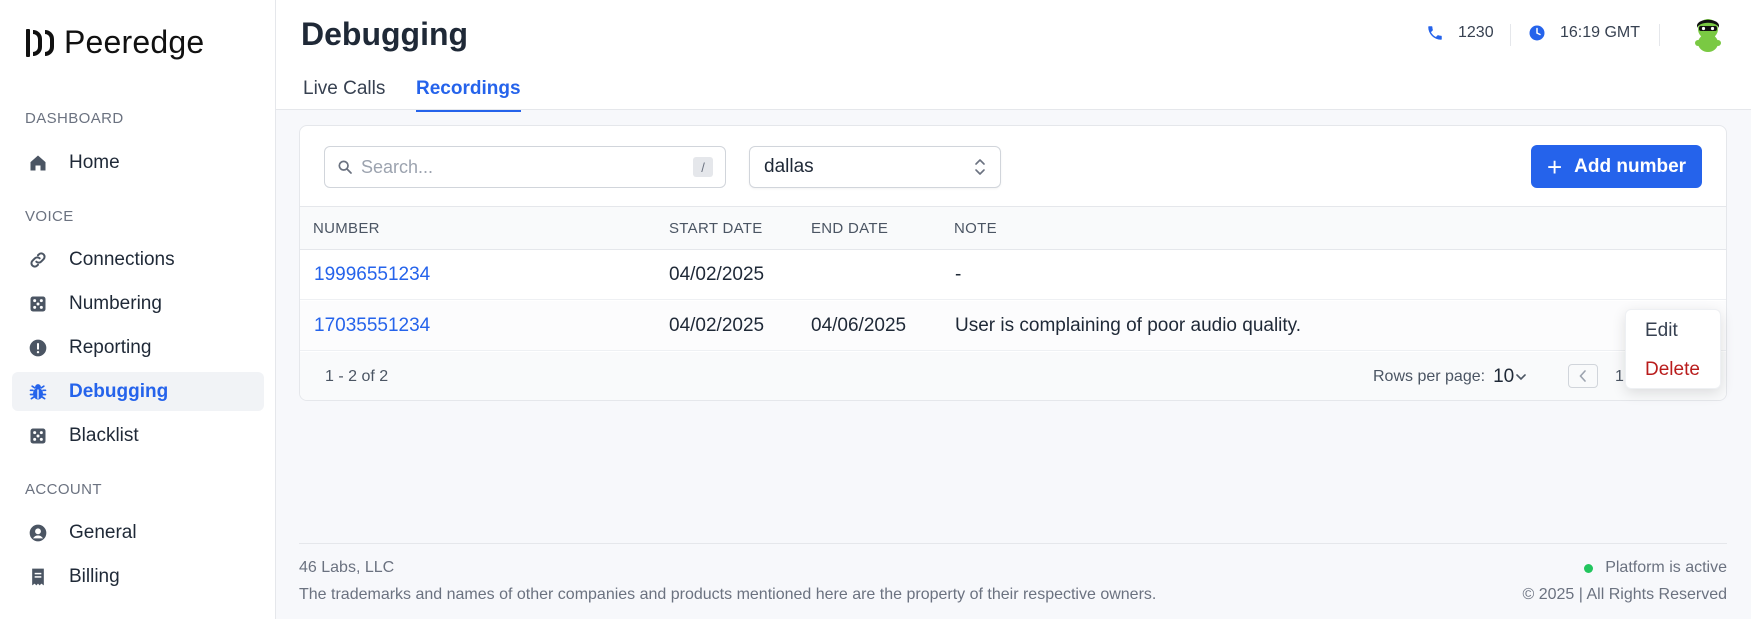  I want to click on sidebar-item-debugging: Debugging, so click(138, 391).